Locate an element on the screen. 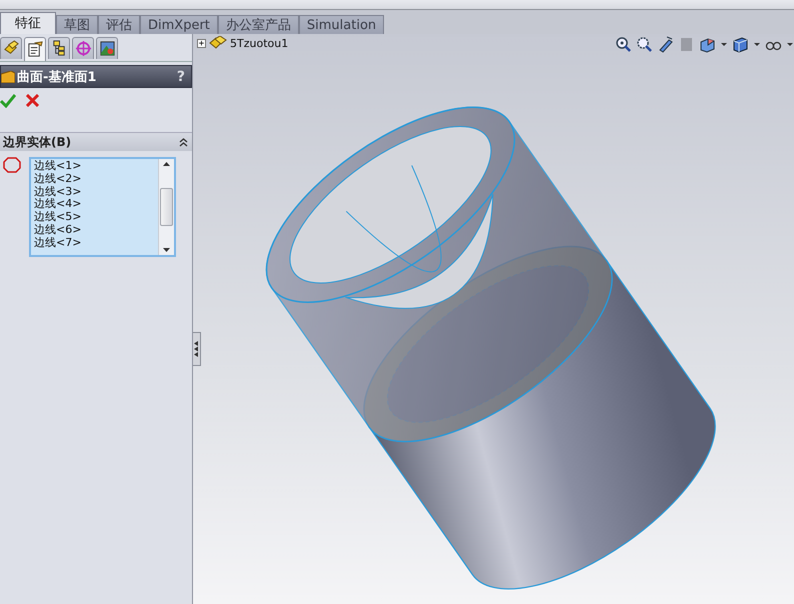  tree-root-label: 5Tzuotou1 is located at coordinates (259, 43).